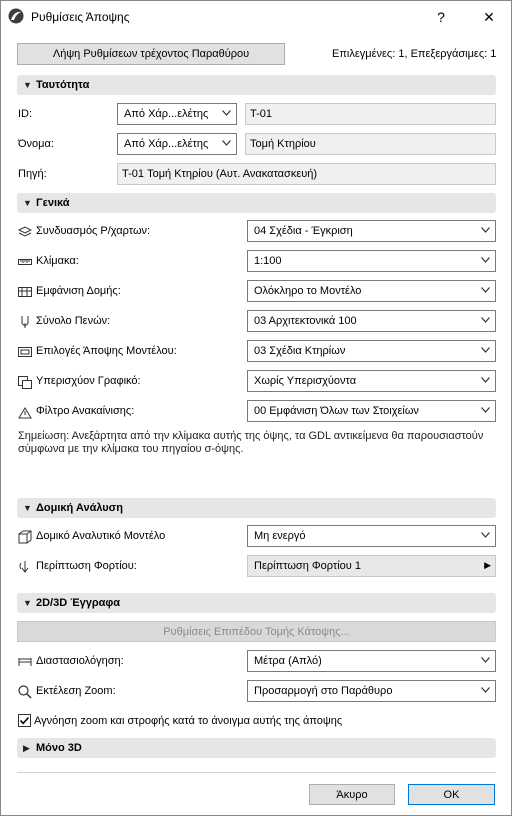 This screenshot has height=816, width=512. Describe the element at coordinates (53, 203) in the screenshot. I see `general-section-title: Γενικά` at that location.